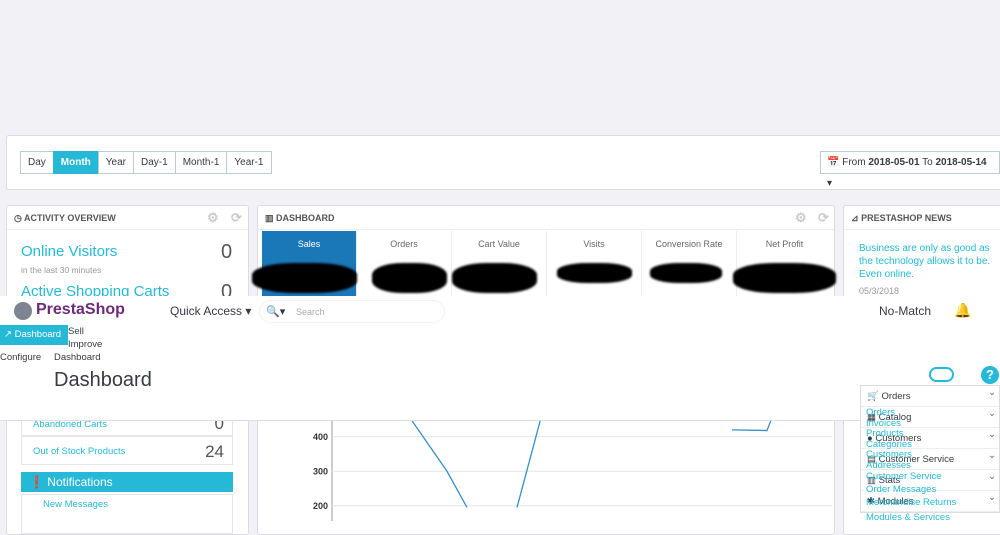 This screenshot has width=1000, height=535. Describe the element at coordinates (941, 374) in the screenshot. I see `toggle-icon` at that location.